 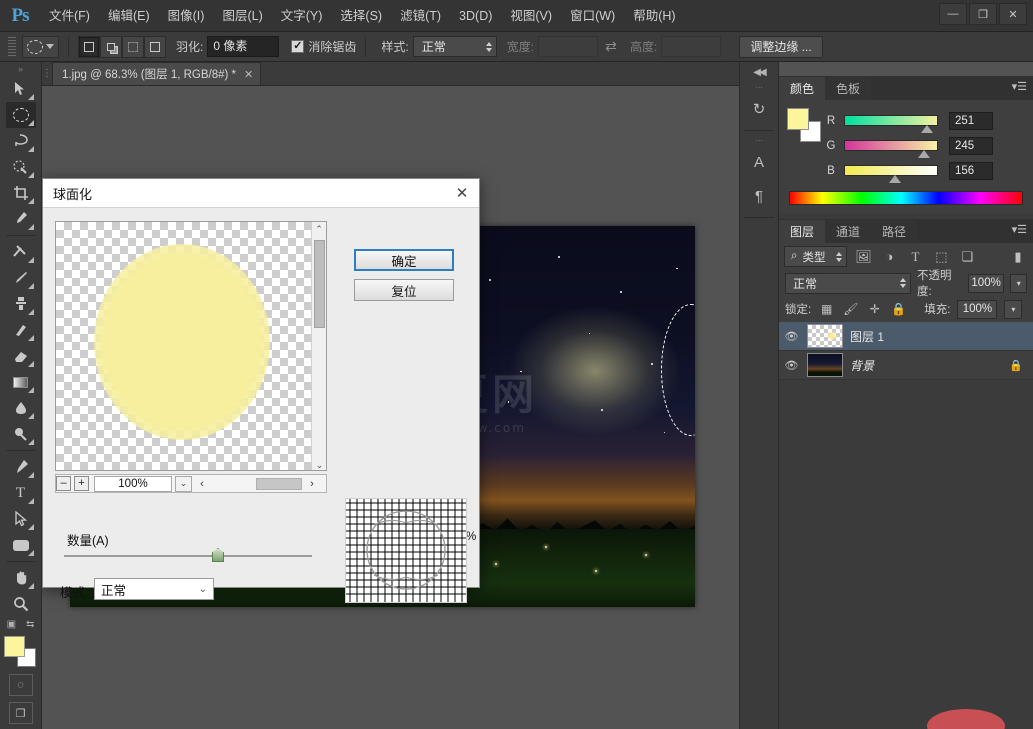 I want to click on lock-image-icon: 🖌, so click(x=850, y=309).